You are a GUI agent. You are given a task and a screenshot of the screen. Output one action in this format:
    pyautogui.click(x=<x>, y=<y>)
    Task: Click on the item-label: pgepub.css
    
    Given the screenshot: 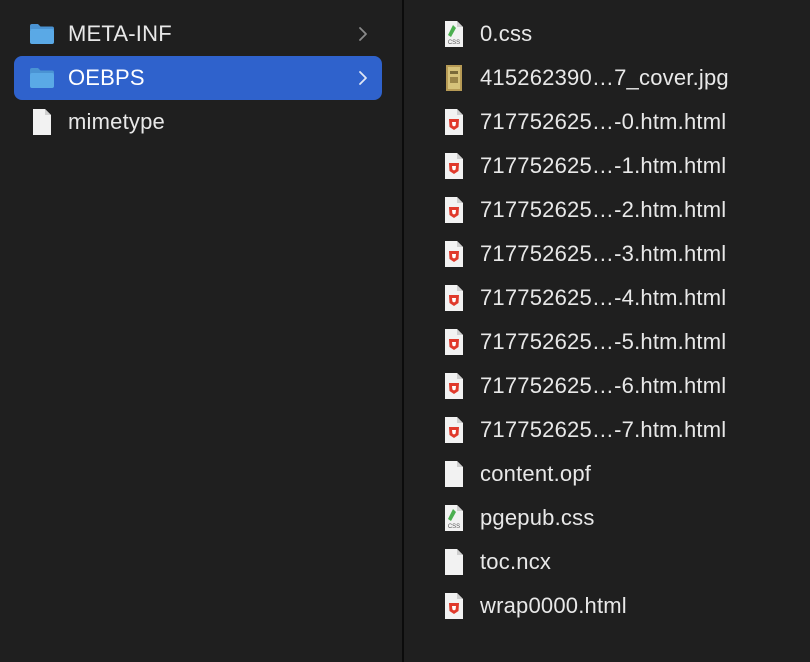 What is the action you would take?
    pyautogui.click(x=537, y=517)
    